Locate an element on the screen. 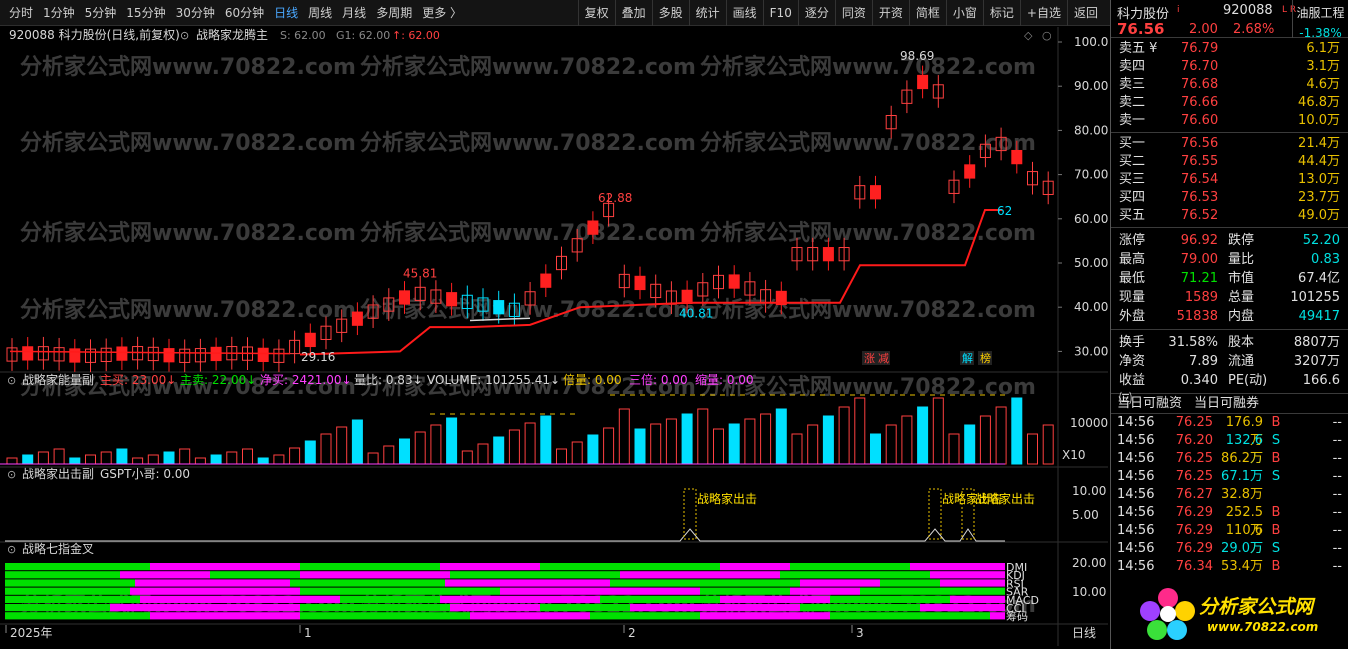 Image resolution: width=1348 pixels, height=649 pixels. level-label: 买五 is located at coordinates (1132, 215).